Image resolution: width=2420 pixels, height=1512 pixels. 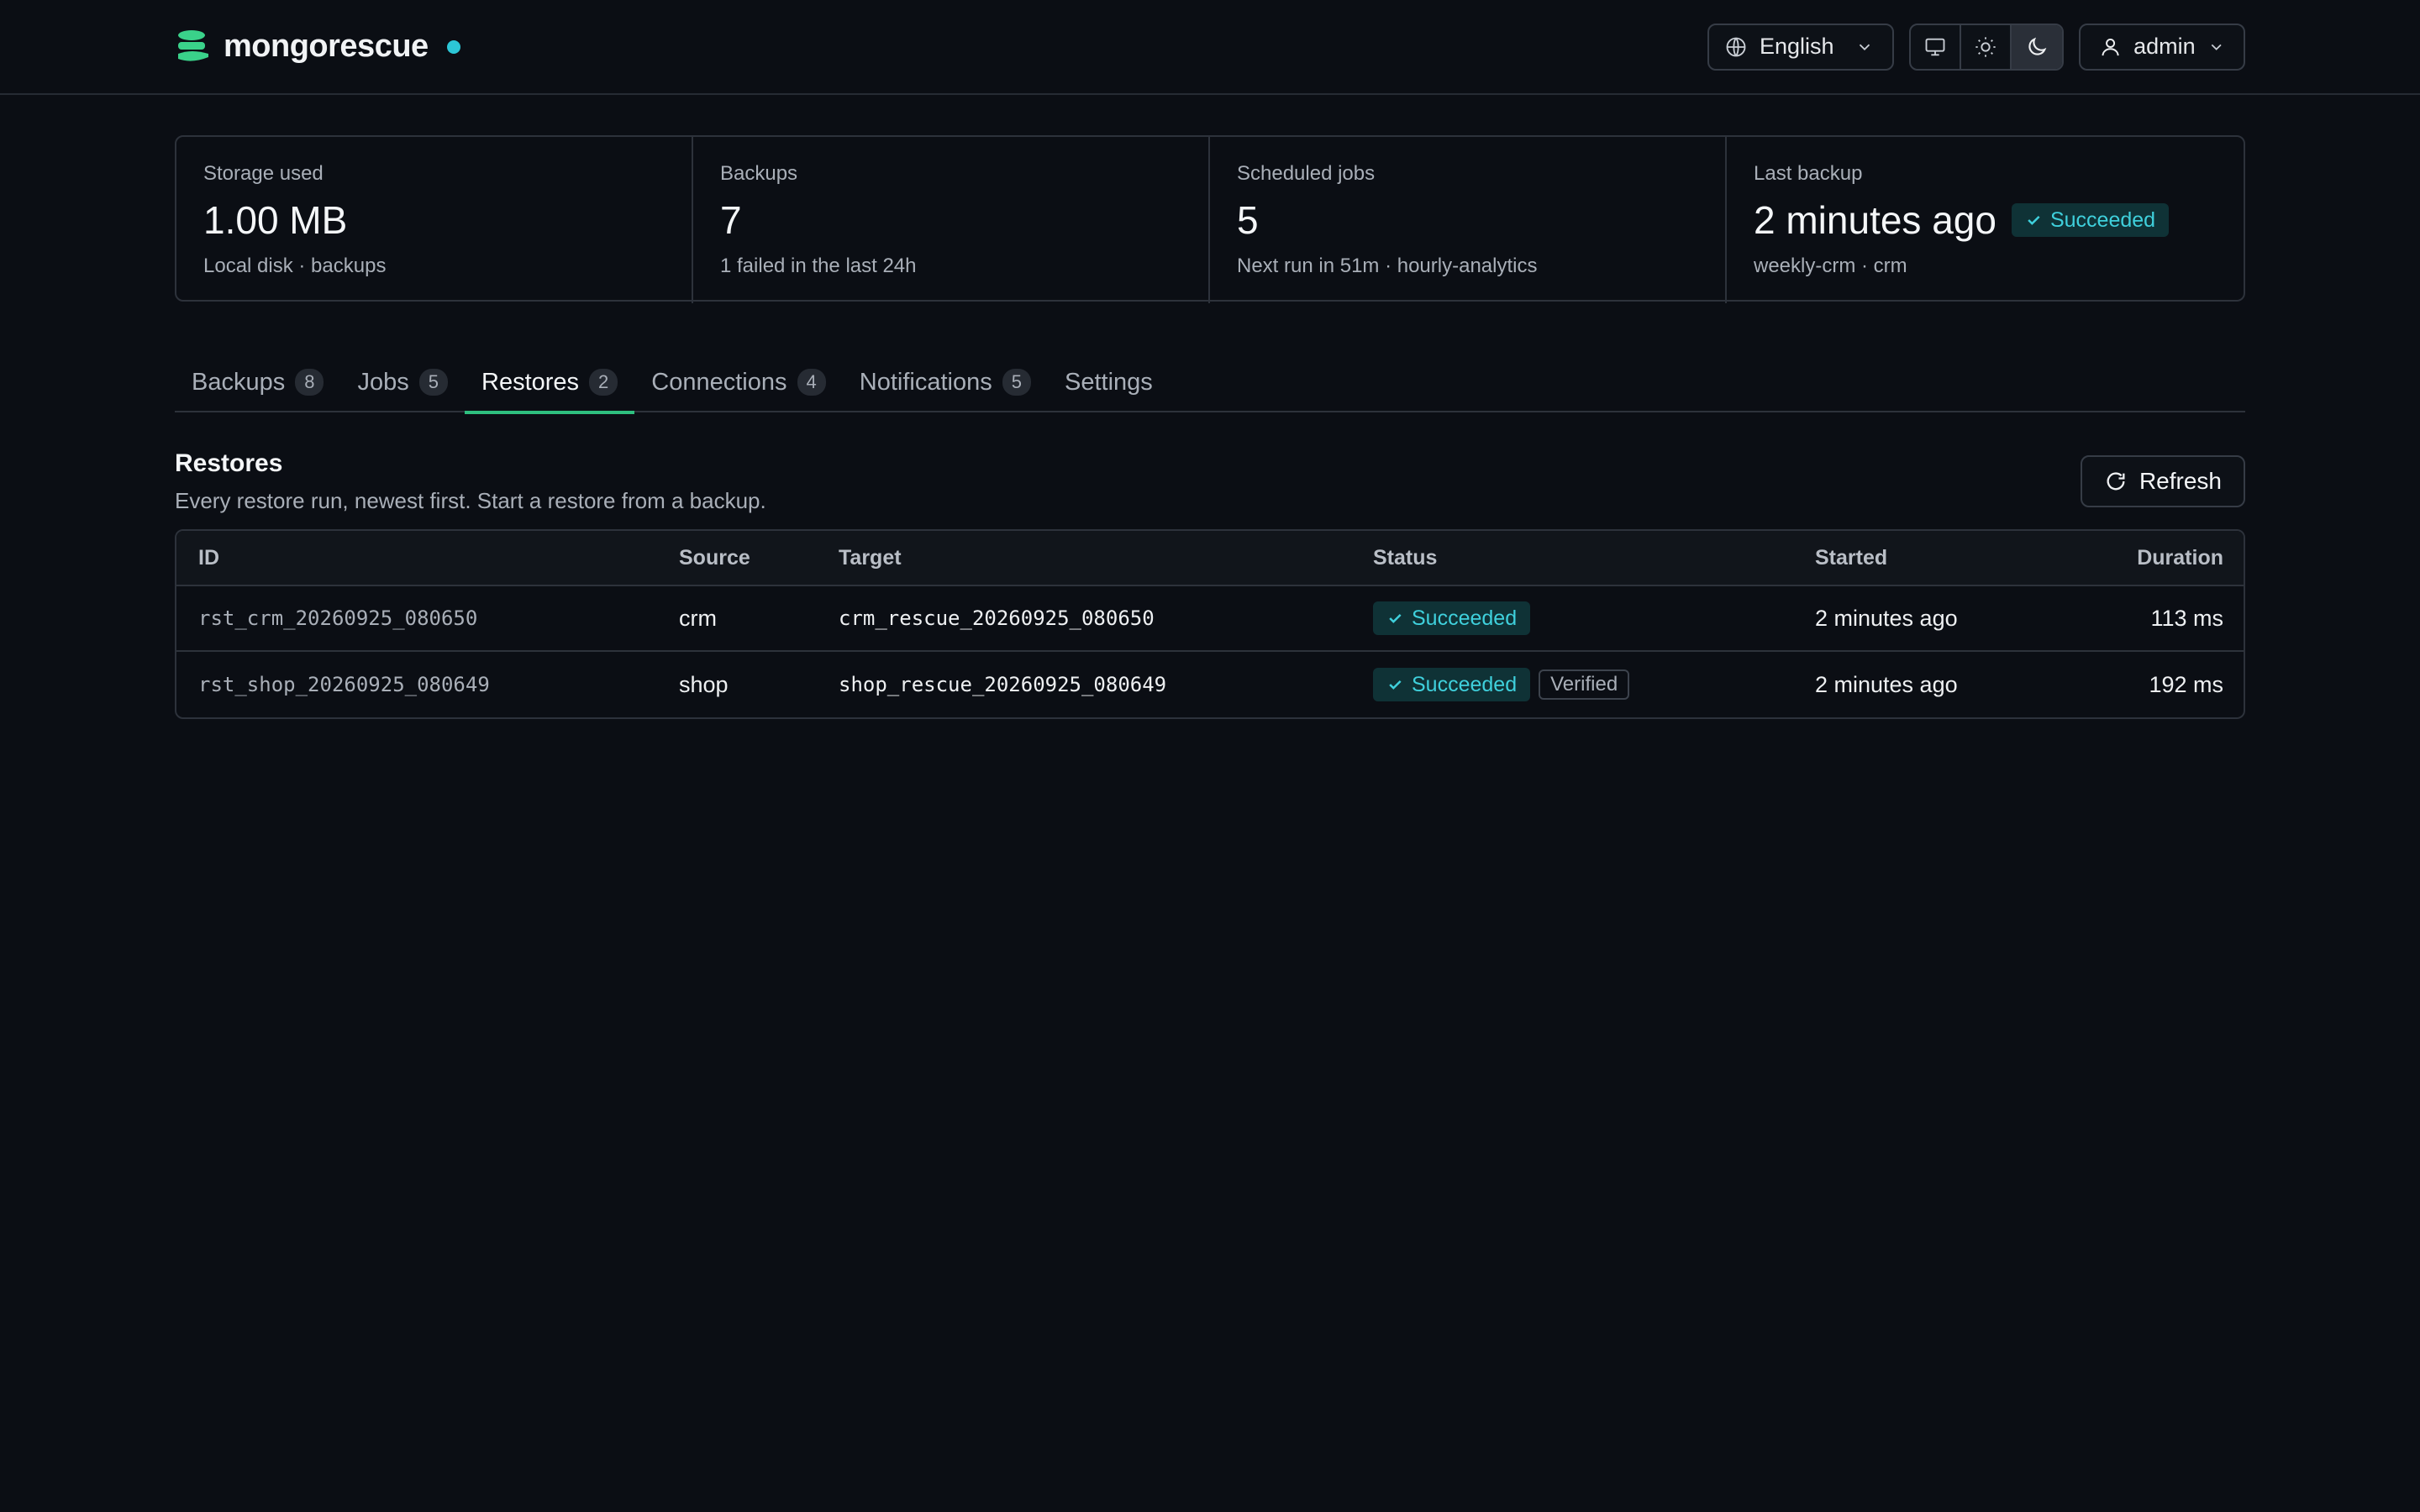 I want to click on user-menu: admin, so click(x=2162, y=47).